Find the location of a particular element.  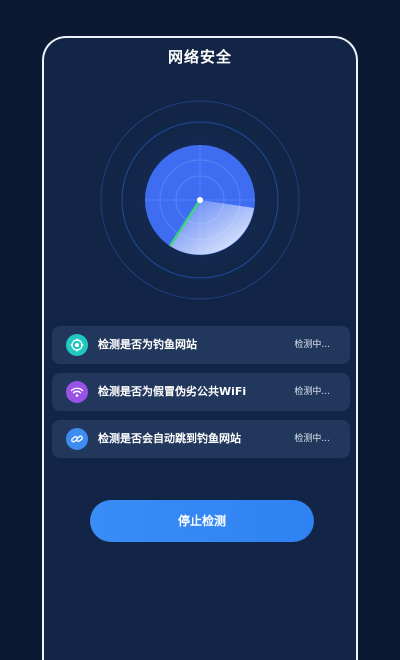

check-label: 检测是否为假冒伪劣公共WiFi is located at coordinates (172, 391).